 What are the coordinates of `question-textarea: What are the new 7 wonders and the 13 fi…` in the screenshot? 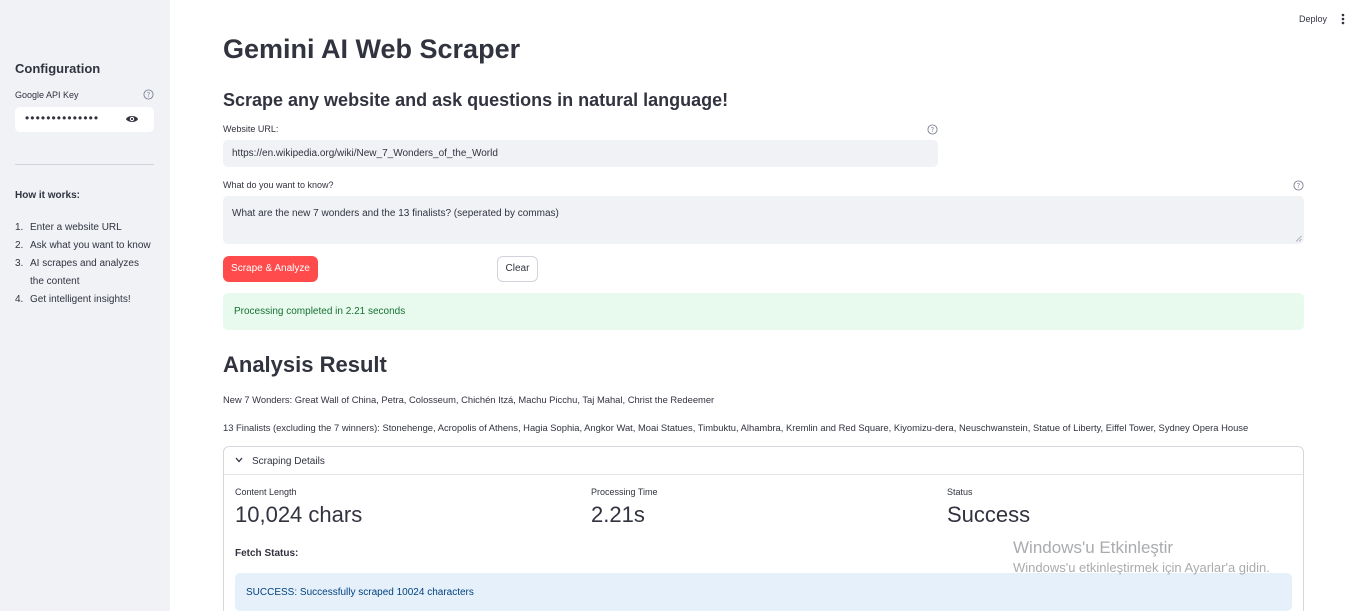 It's located at (763, 220).